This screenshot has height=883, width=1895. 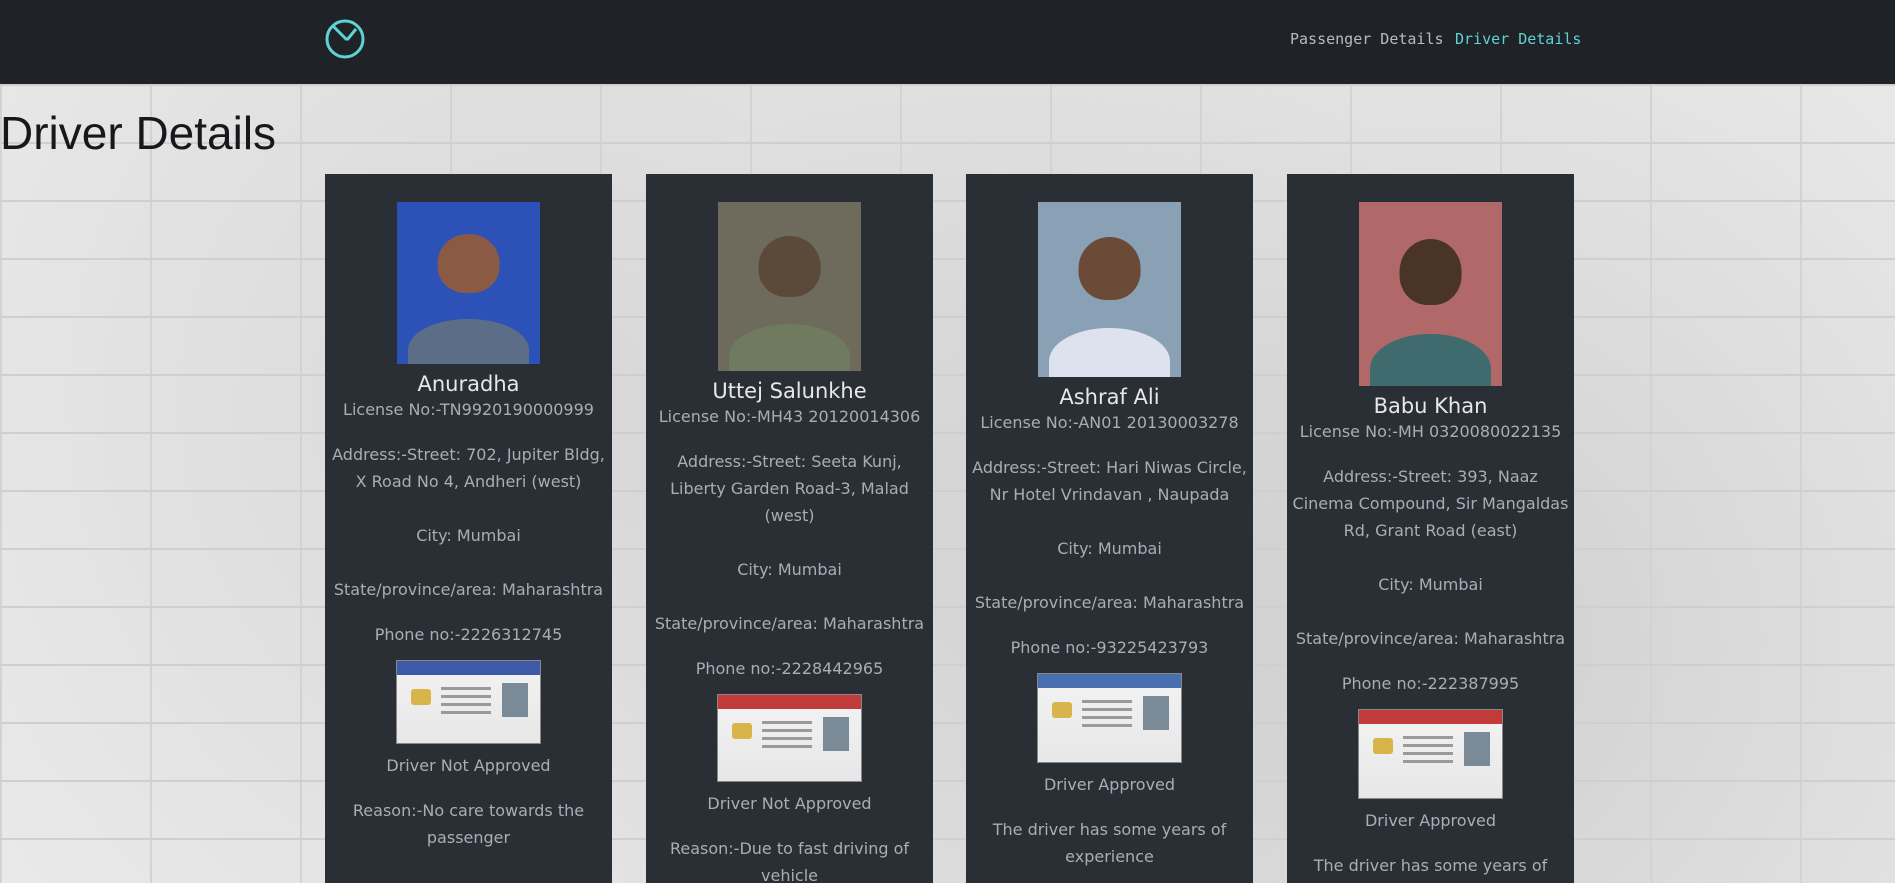 I want to click on driver-name: Uttej Salunkhe, so click(x=789, y=391).